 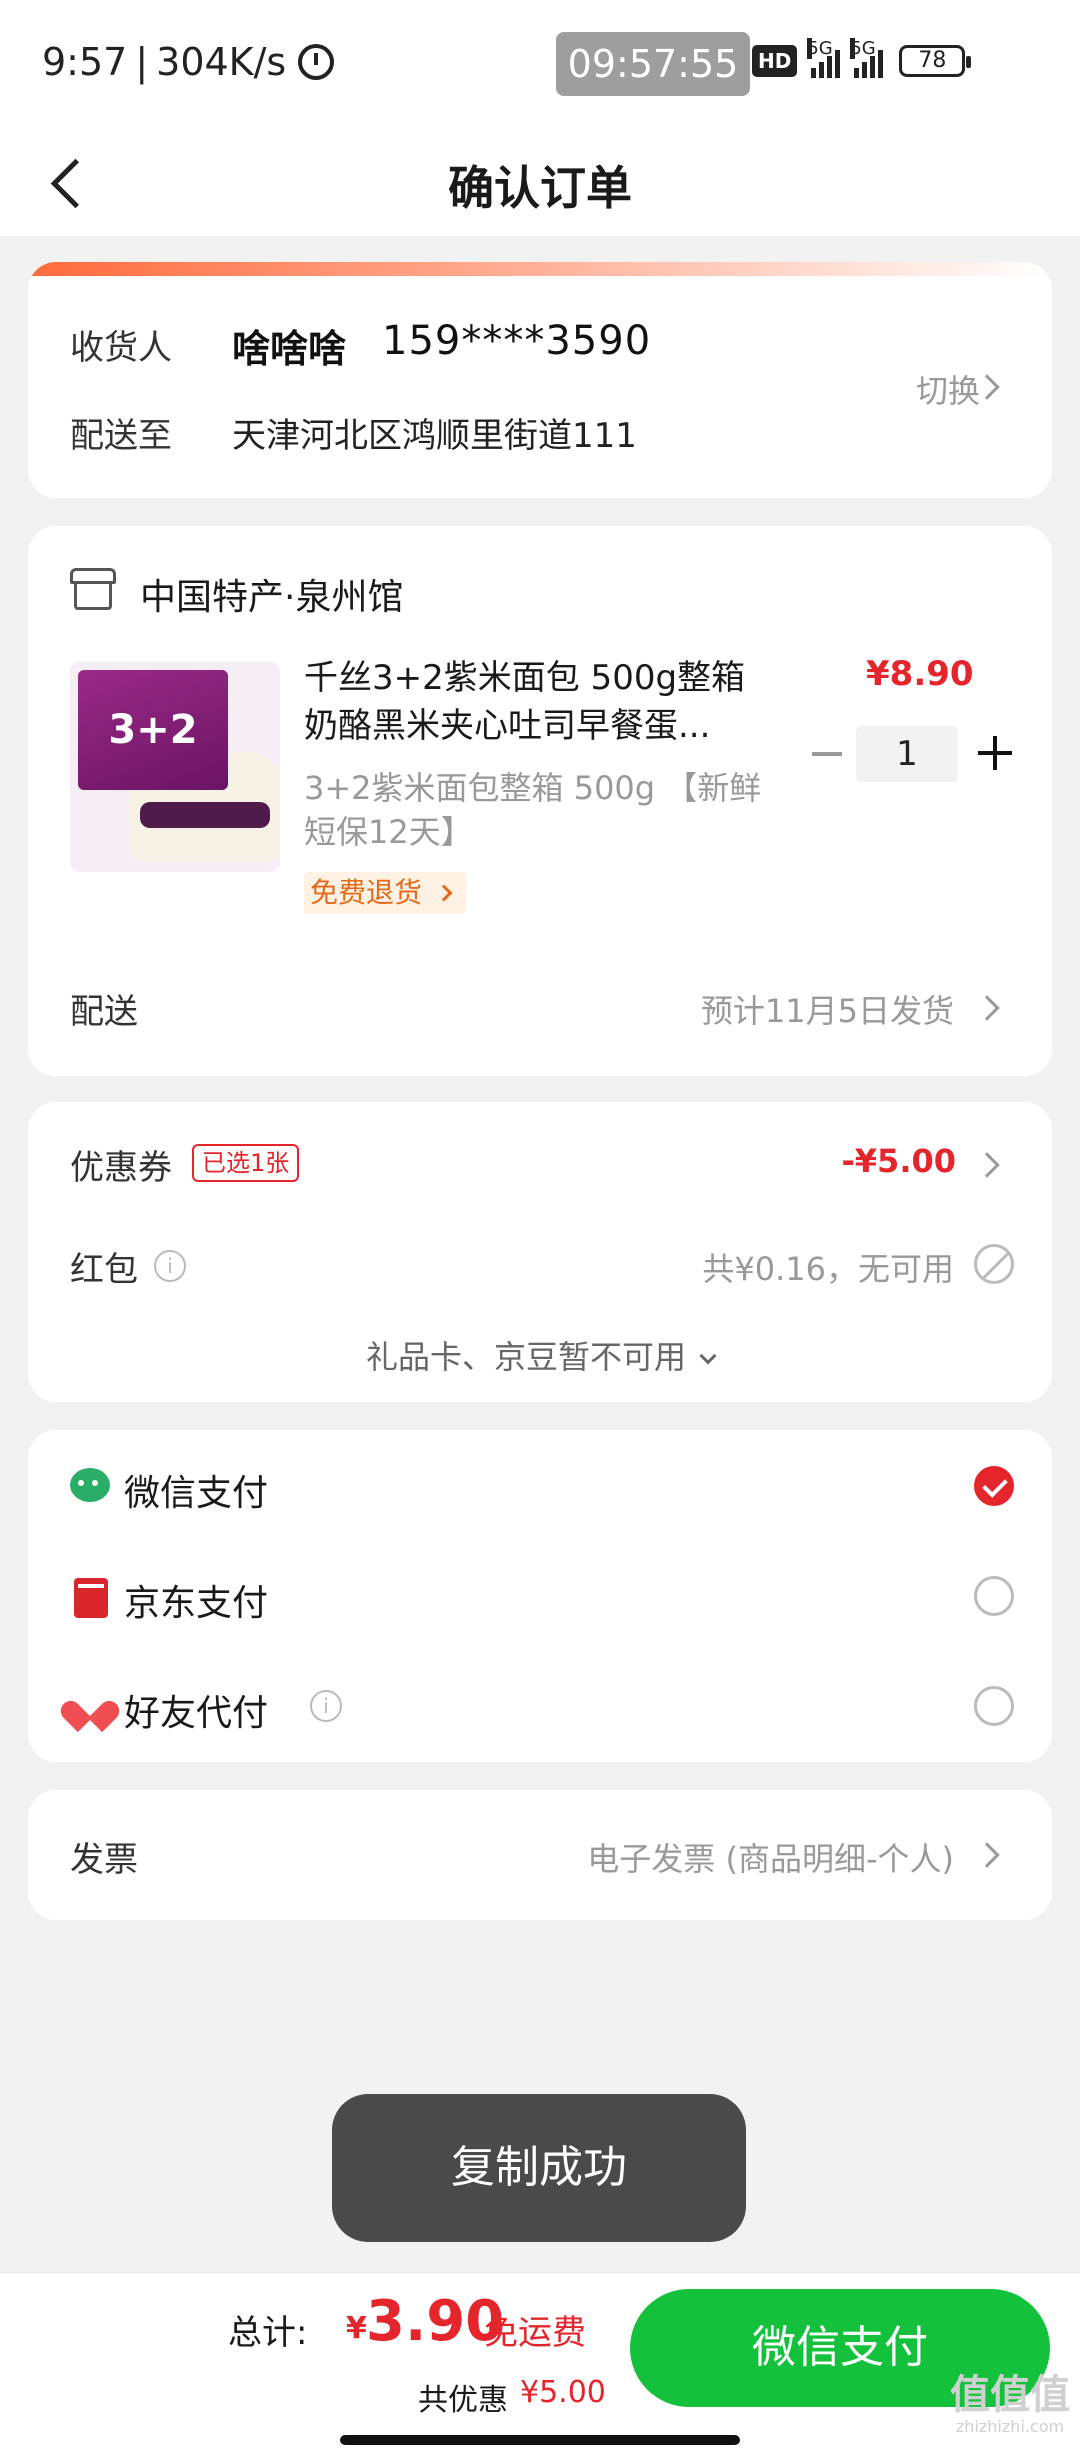 I want to click on home-indicator, so click(x=540, y=2440).